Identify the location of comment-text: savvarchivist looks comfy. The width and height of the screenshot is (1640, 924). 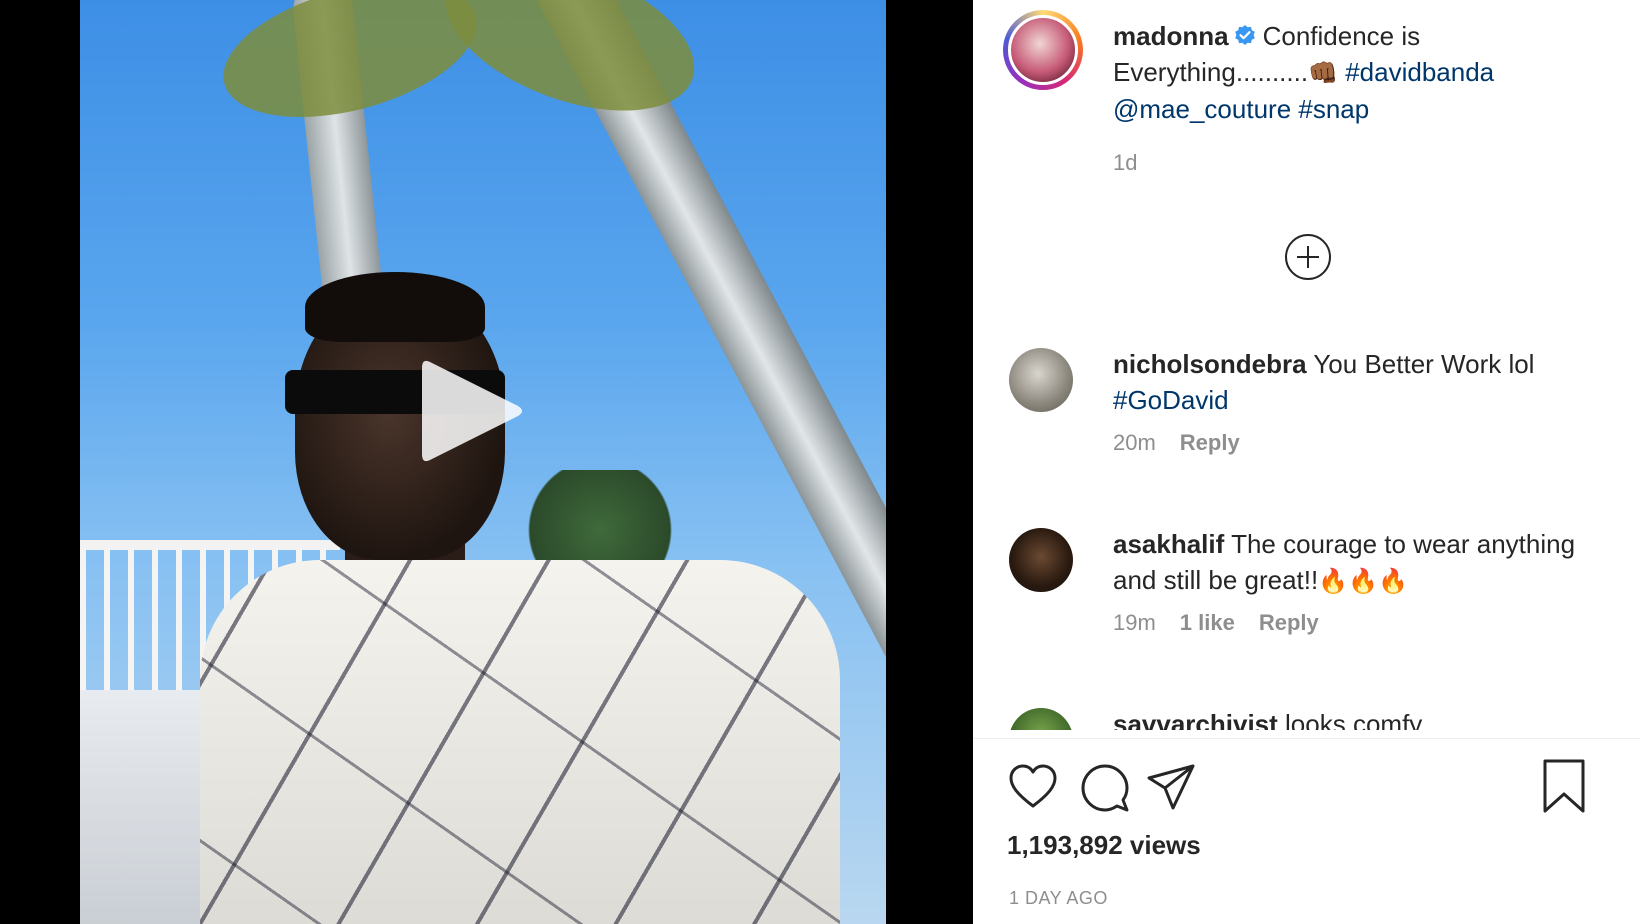
(1348, 718).